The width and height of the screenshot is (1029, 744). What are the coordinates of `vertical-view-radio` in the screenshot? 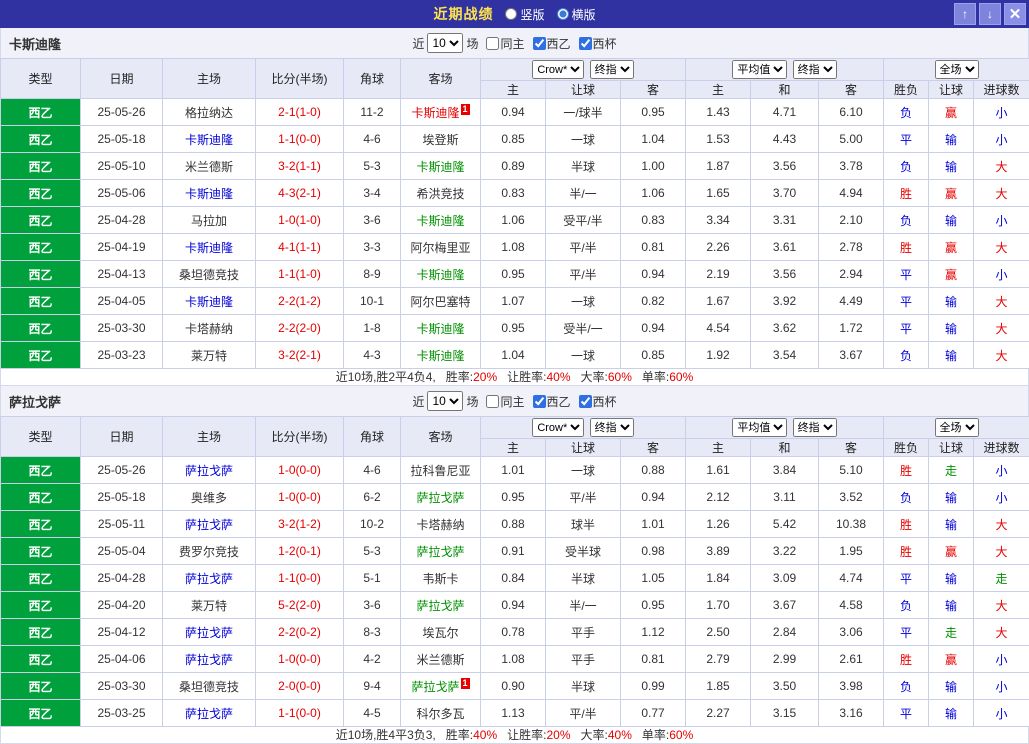 It's located at (511, 14).